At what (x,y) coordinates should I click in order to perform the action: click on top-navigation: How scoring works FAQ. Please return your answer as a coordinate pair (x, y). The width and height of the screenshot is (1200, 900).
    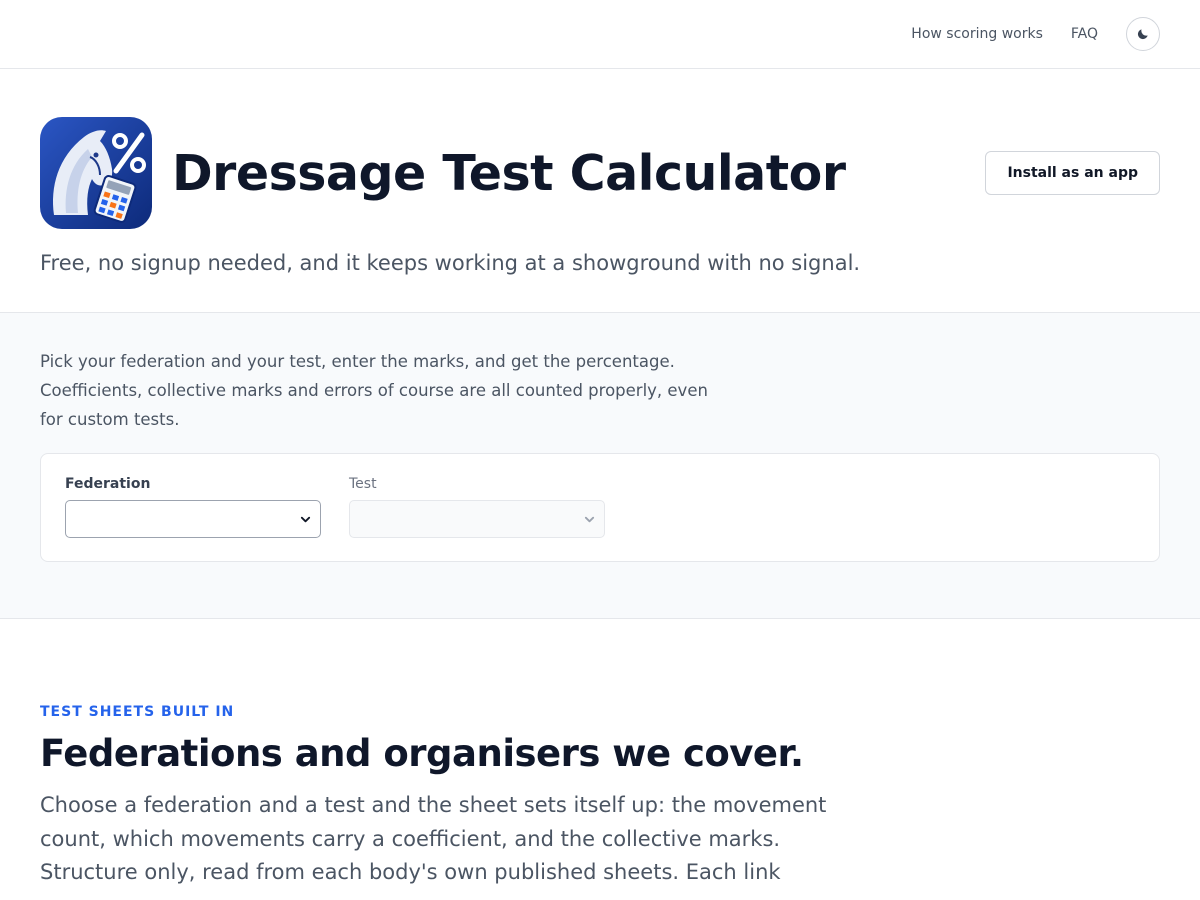
    Looking at the image, I should click on (600, 34).